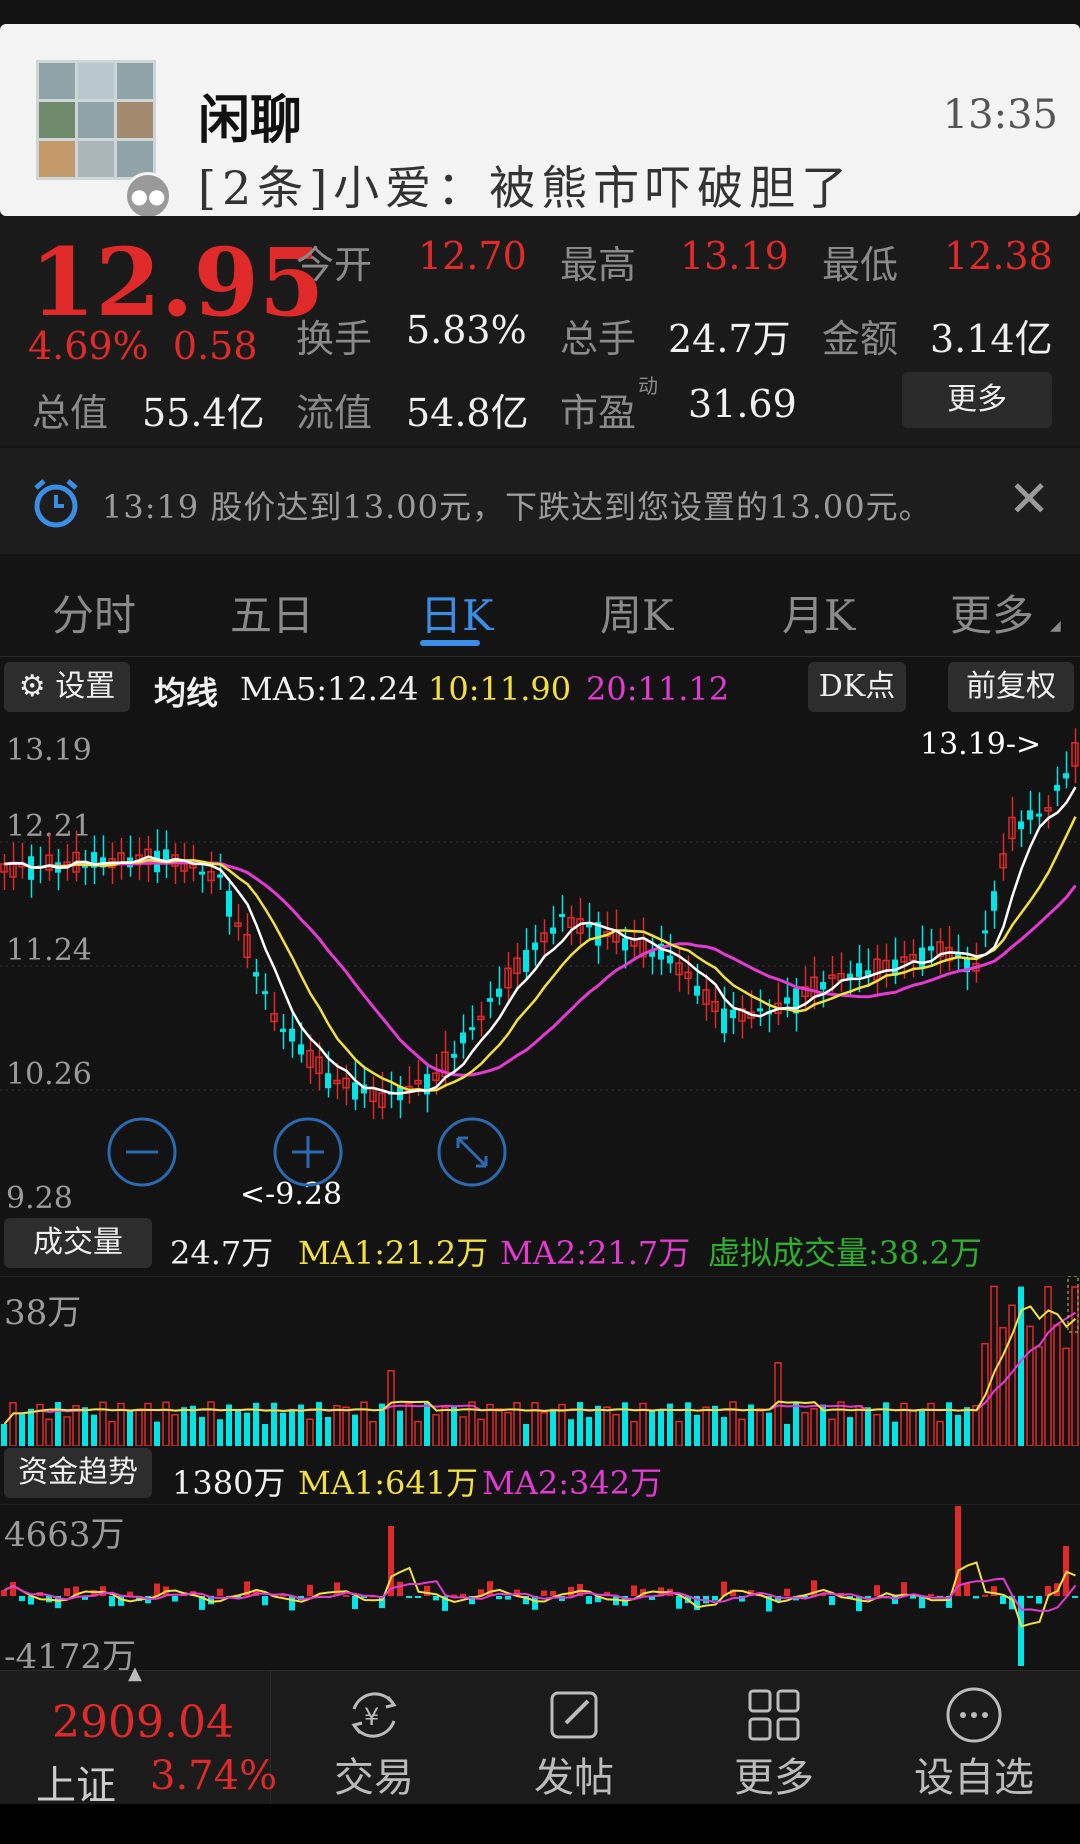  What do you see at coordinates (56, 503) in the screenshot?
I see `alarm-clock-icon` at bounding box center [56, 503].